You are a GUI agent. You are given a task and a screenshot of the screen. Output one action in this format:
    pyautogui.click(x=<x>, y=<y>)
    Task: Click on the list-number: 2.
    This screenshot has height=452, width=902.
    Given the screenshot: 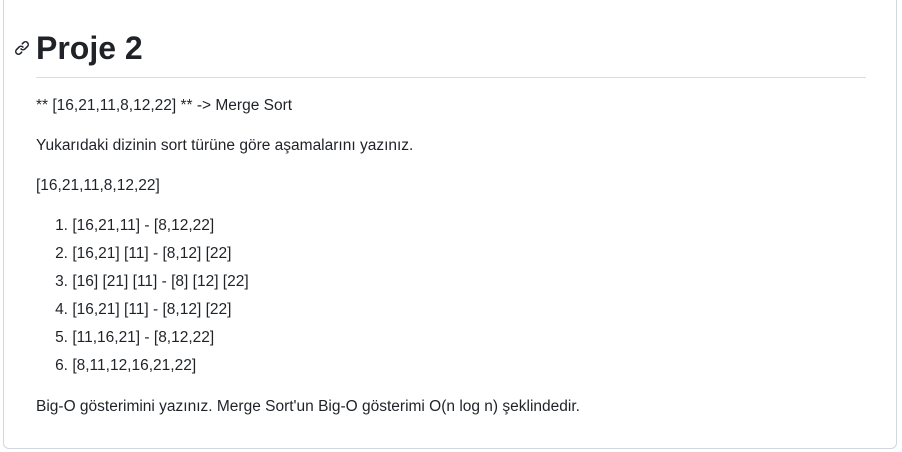 What is the action you would take?
    pyautogui.click(x=61, y=253)
    